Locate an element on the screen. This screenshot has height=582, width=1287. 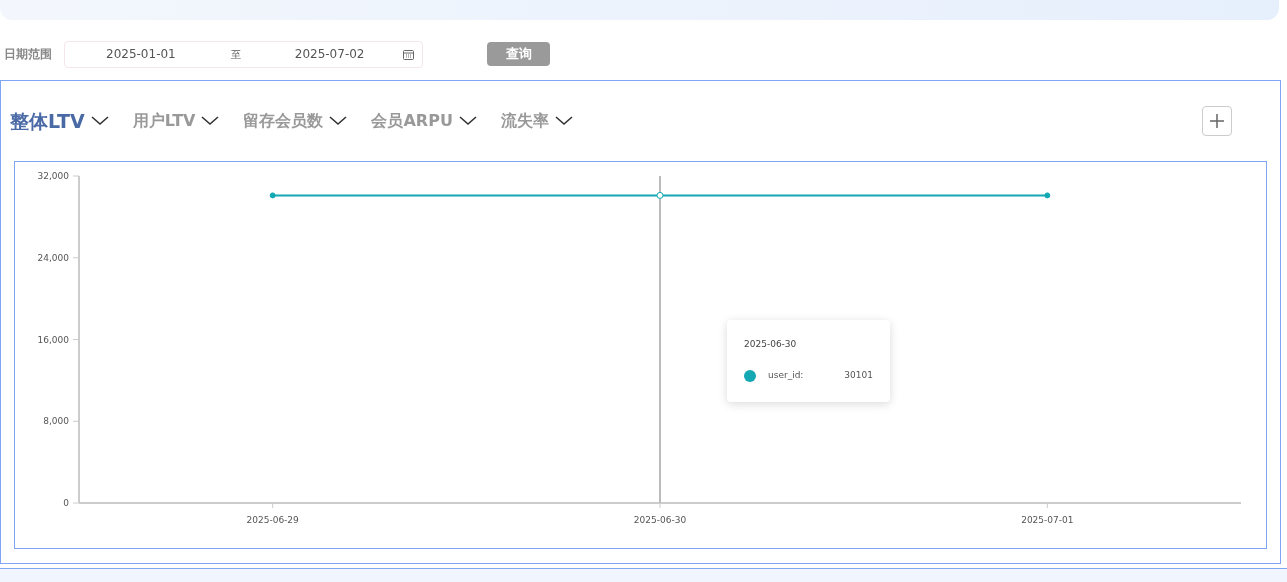
x-axis-label: 2025-06-29 is located at coordinates (272, 520).